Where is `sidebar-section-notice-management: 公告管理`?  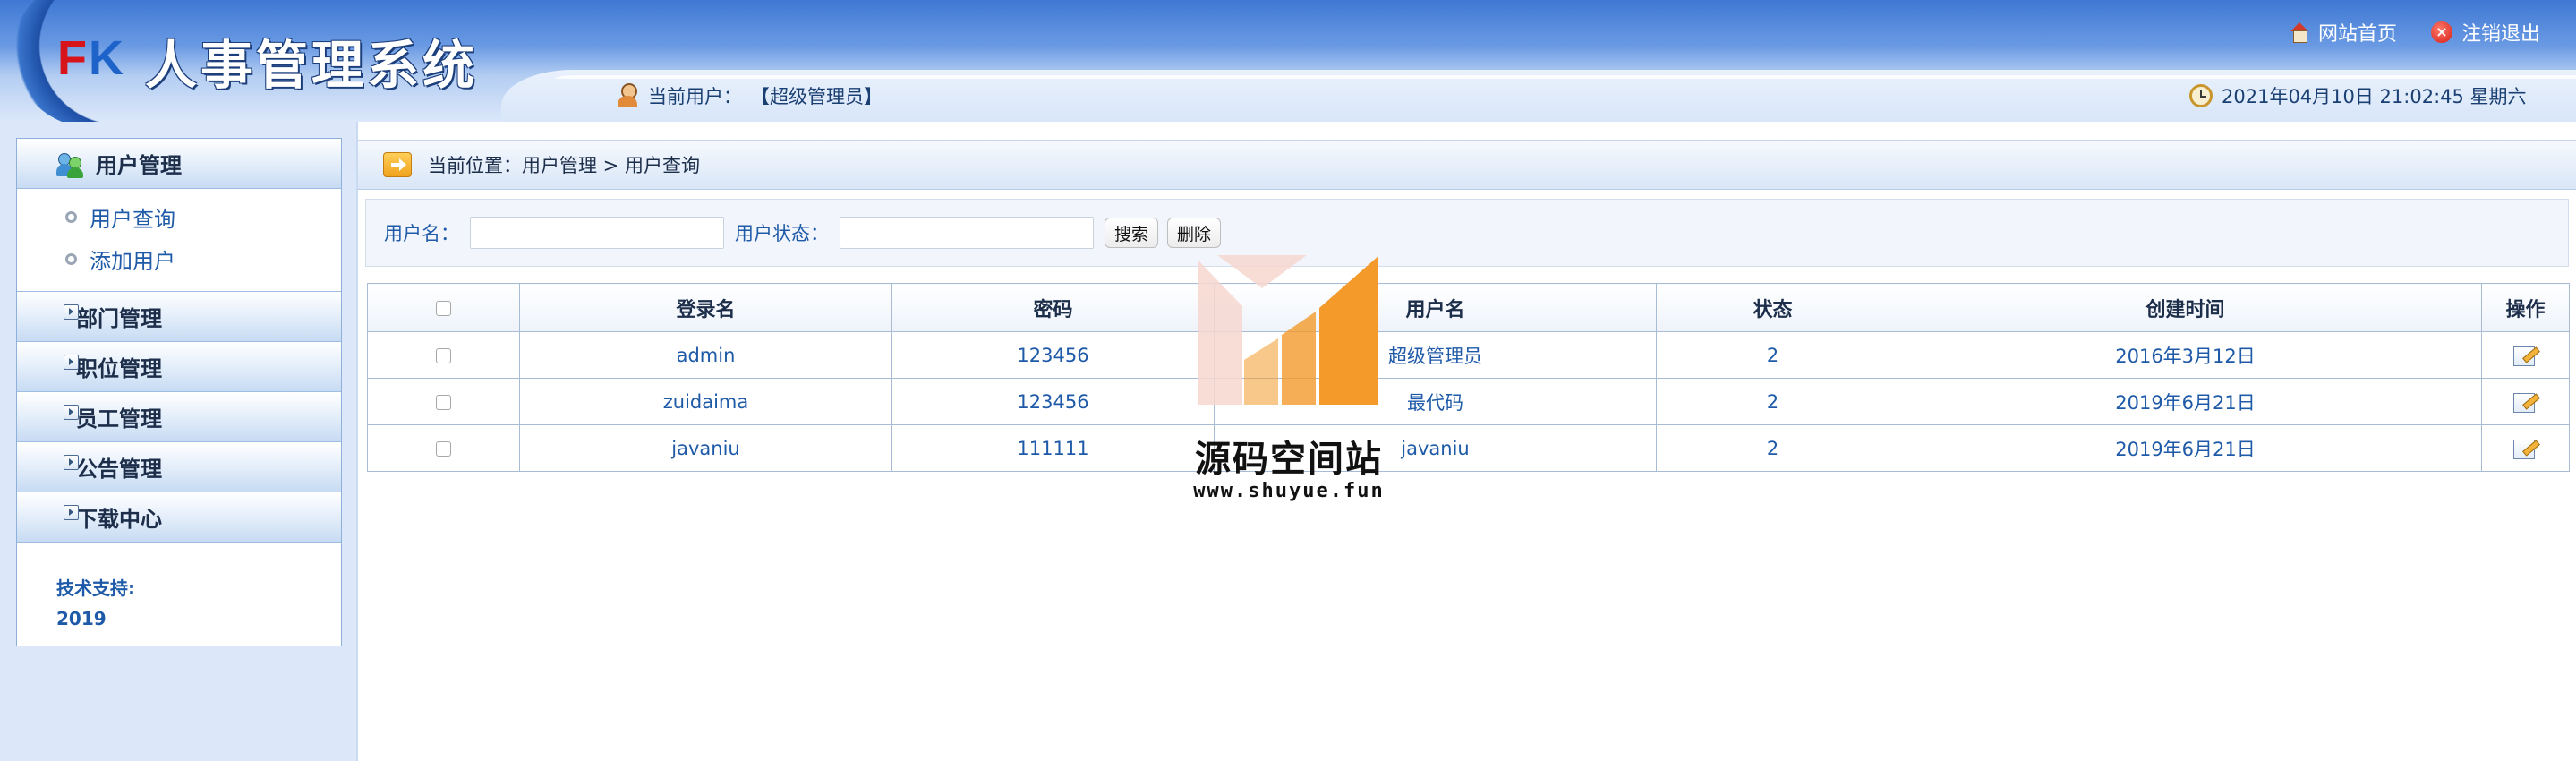
sidebar-section-notice-management: 公告管理 is located at coordinates (179, 467).